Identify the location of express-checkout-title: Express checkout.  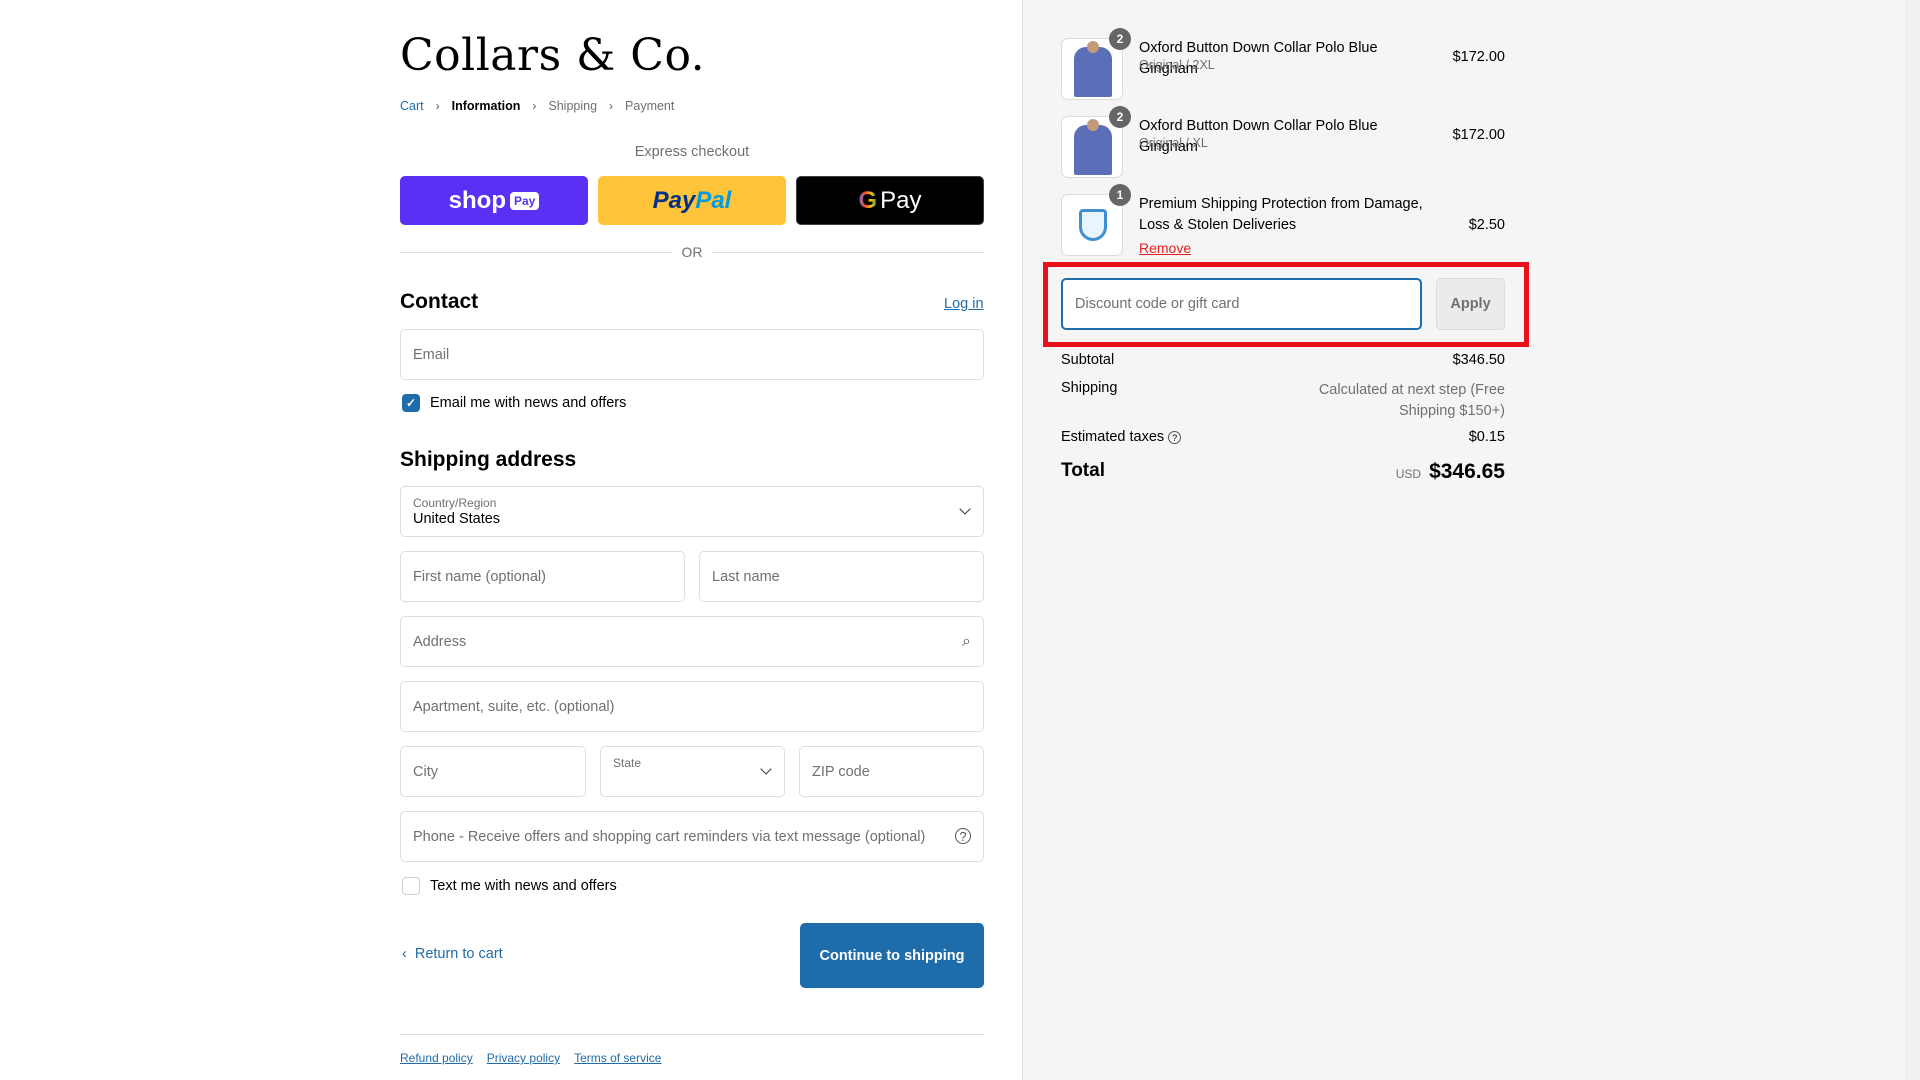
(692, 152).